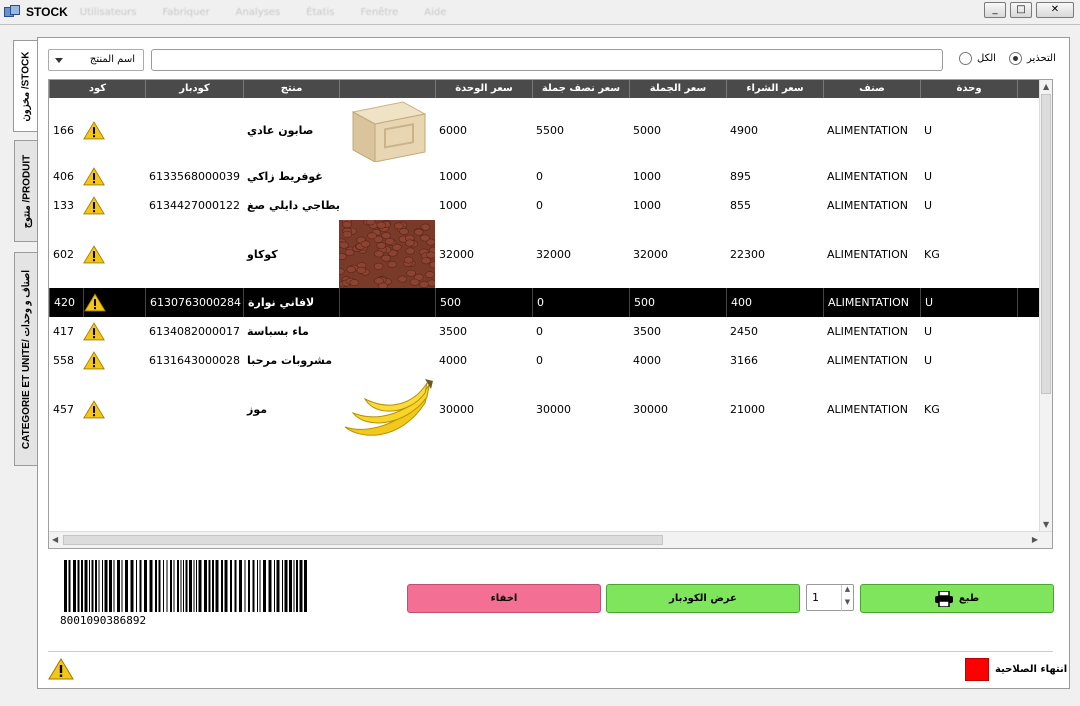 The height and width of the screenshot is (706, 1080). I want to click on cell-wholesale: 500, so click(677, 302).